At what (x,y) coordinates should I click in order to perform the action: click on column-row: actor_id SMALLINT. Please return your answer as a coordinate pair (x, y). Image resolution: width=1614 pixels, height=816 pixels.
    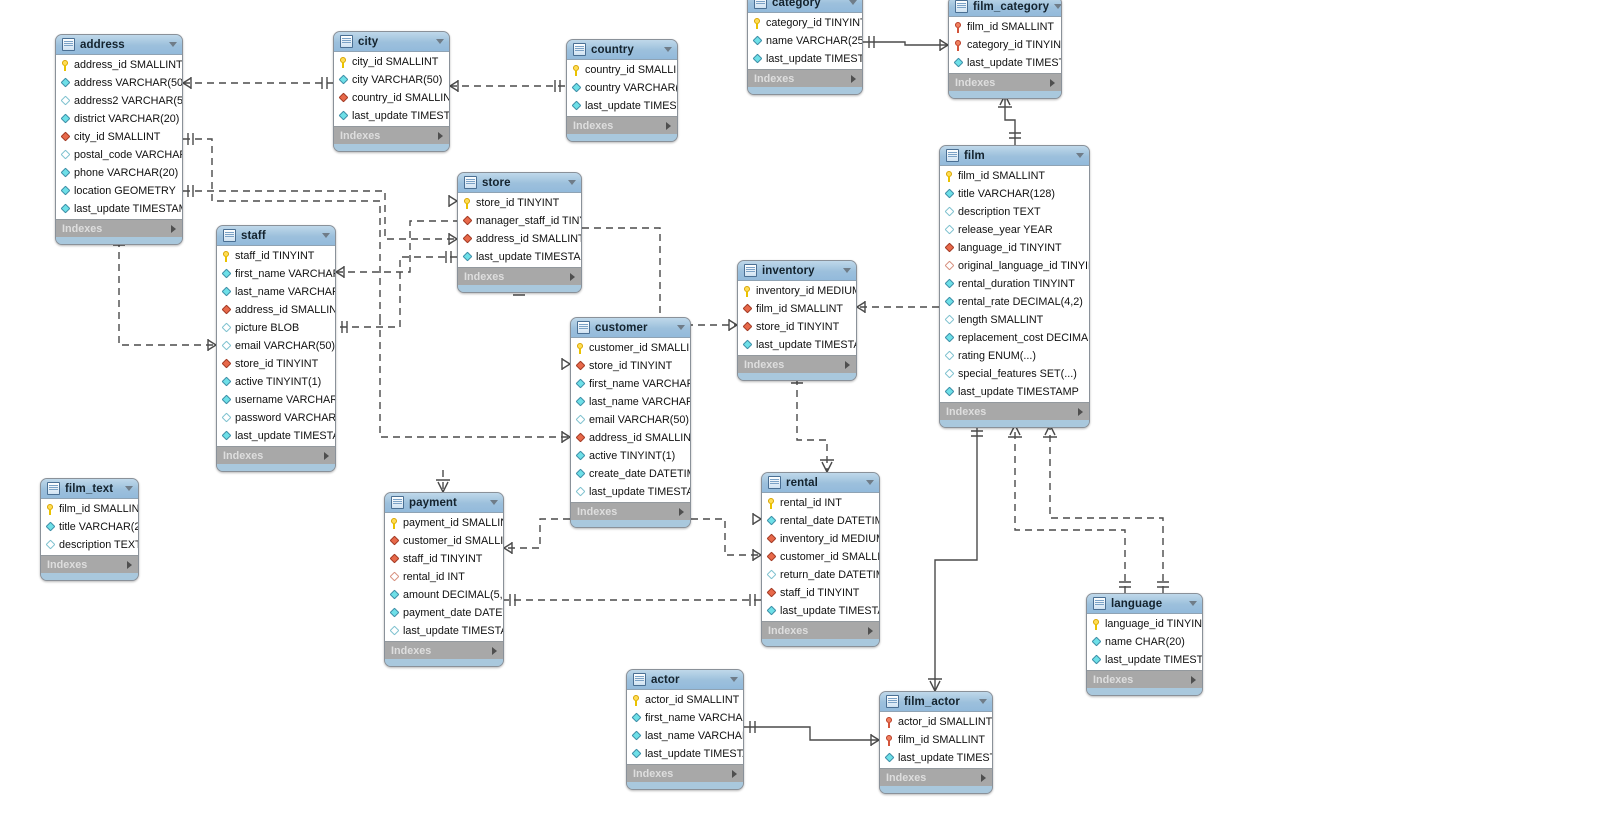
    Looking at the image, I should click on (936, 722).